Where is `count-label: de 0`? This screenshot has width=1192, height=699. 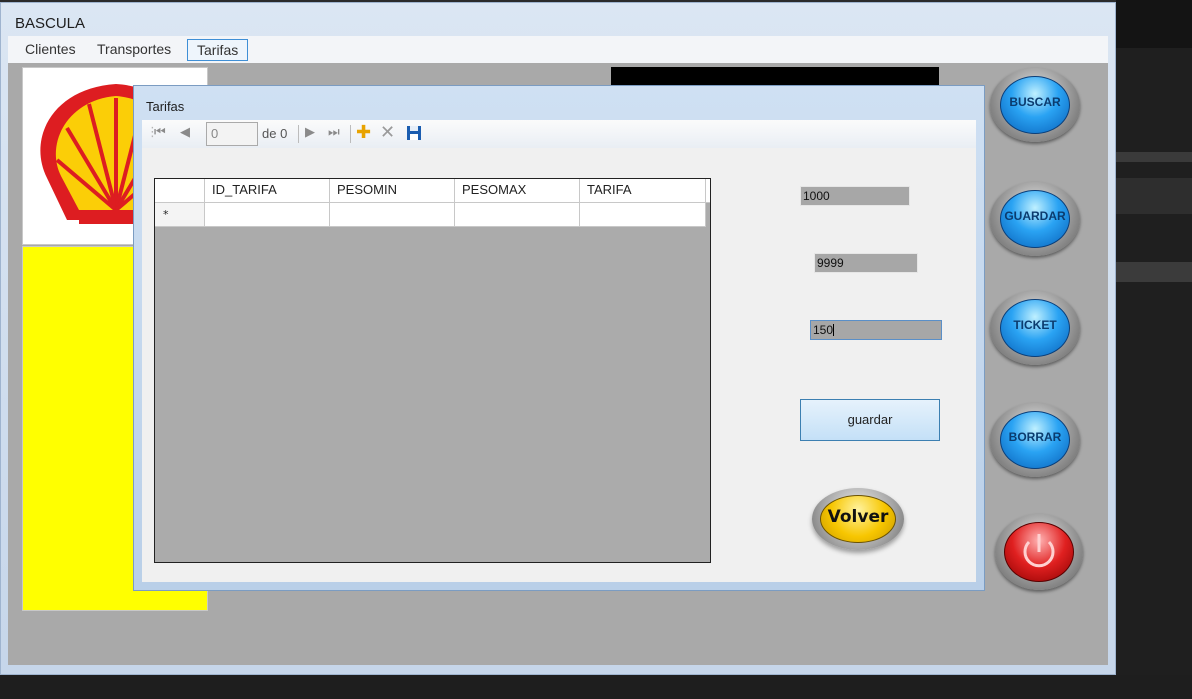
count-label: de 0 is located at coordinates (275, 133).